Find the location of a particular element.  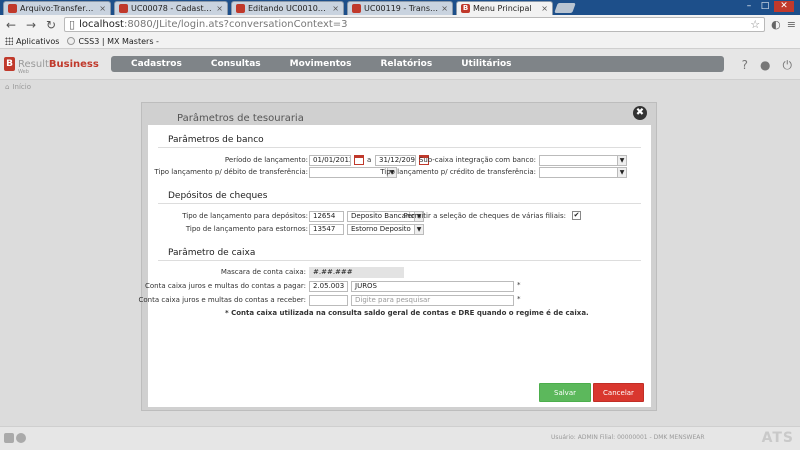

bookmarks-bar: Aplicativos CSS3 | MX Masters - is located at coordinates (400, 41).